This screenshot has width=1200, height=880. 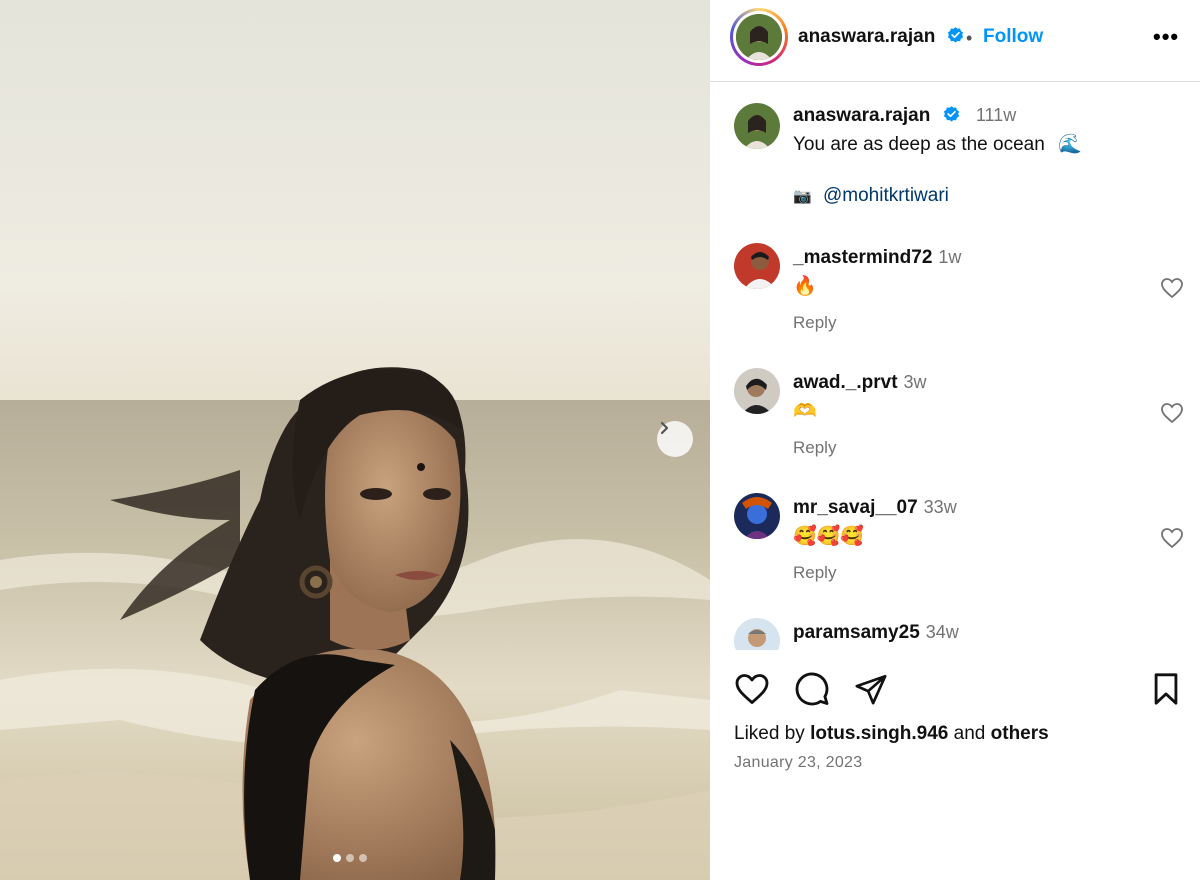 I want to click on comment-icon, so click(x=812, y=690).